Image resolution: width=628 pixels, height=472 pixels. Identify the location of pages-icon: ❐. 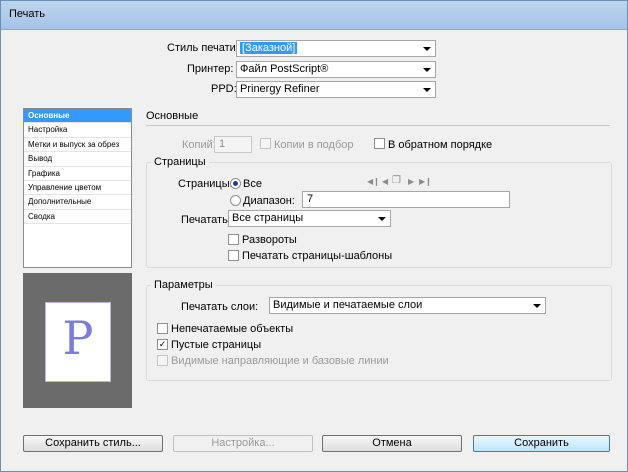
(396, 180).